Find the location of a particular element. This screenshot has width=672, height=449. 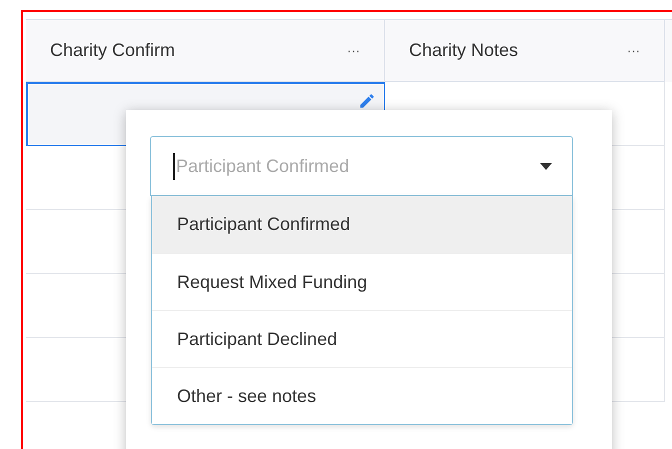

option-item: Other - see notes is located at coordinates (362, 395).